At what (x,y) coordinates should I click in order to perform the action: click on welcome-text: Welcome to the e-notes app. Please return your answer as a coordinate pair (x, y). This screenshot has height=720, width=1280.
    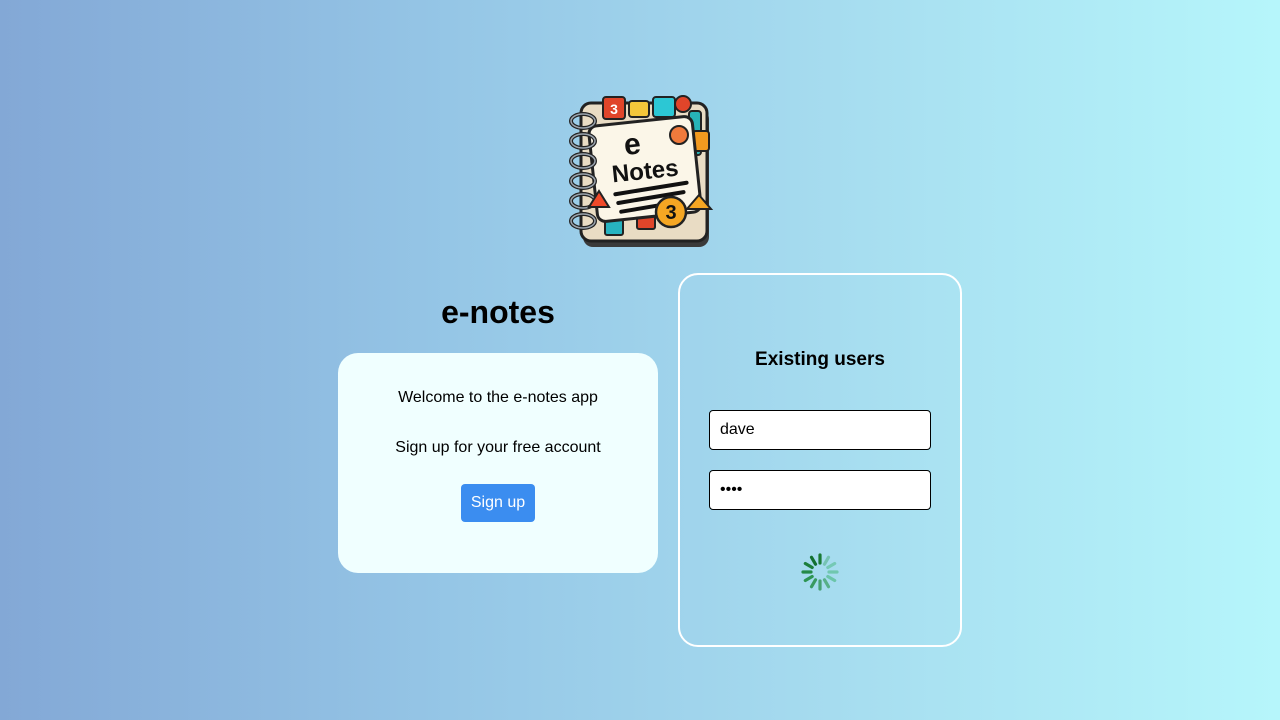
    Looking at the image, I should click on (498, 397).